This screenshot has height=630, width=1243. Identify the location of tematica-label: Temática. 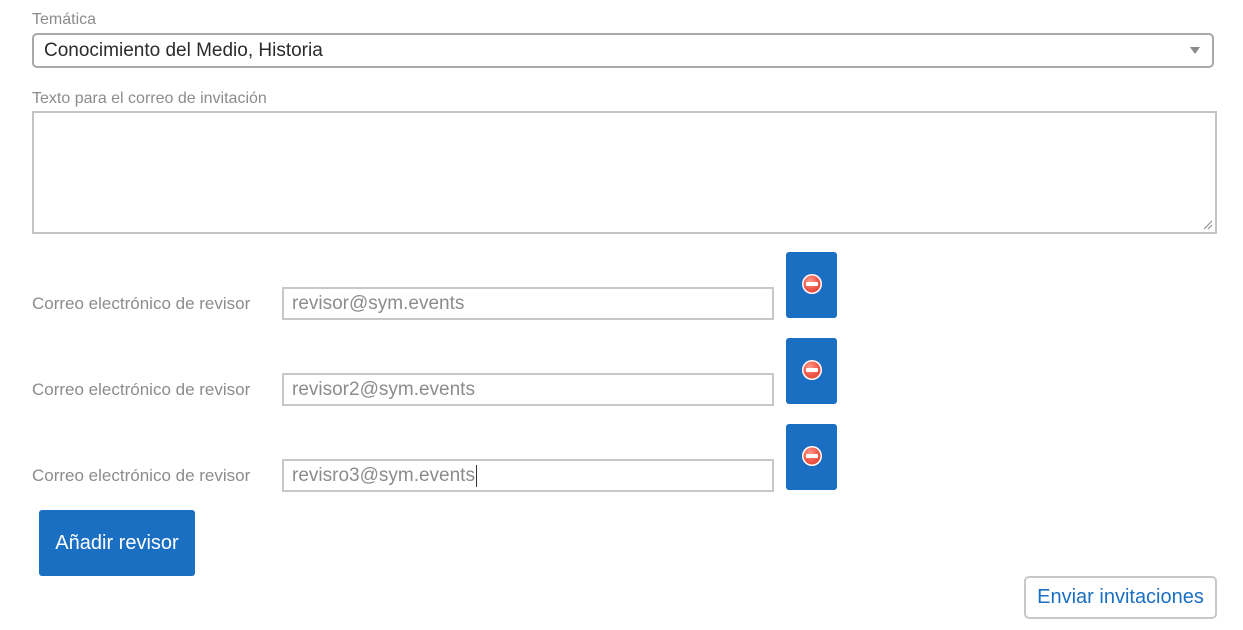
(64, 19).